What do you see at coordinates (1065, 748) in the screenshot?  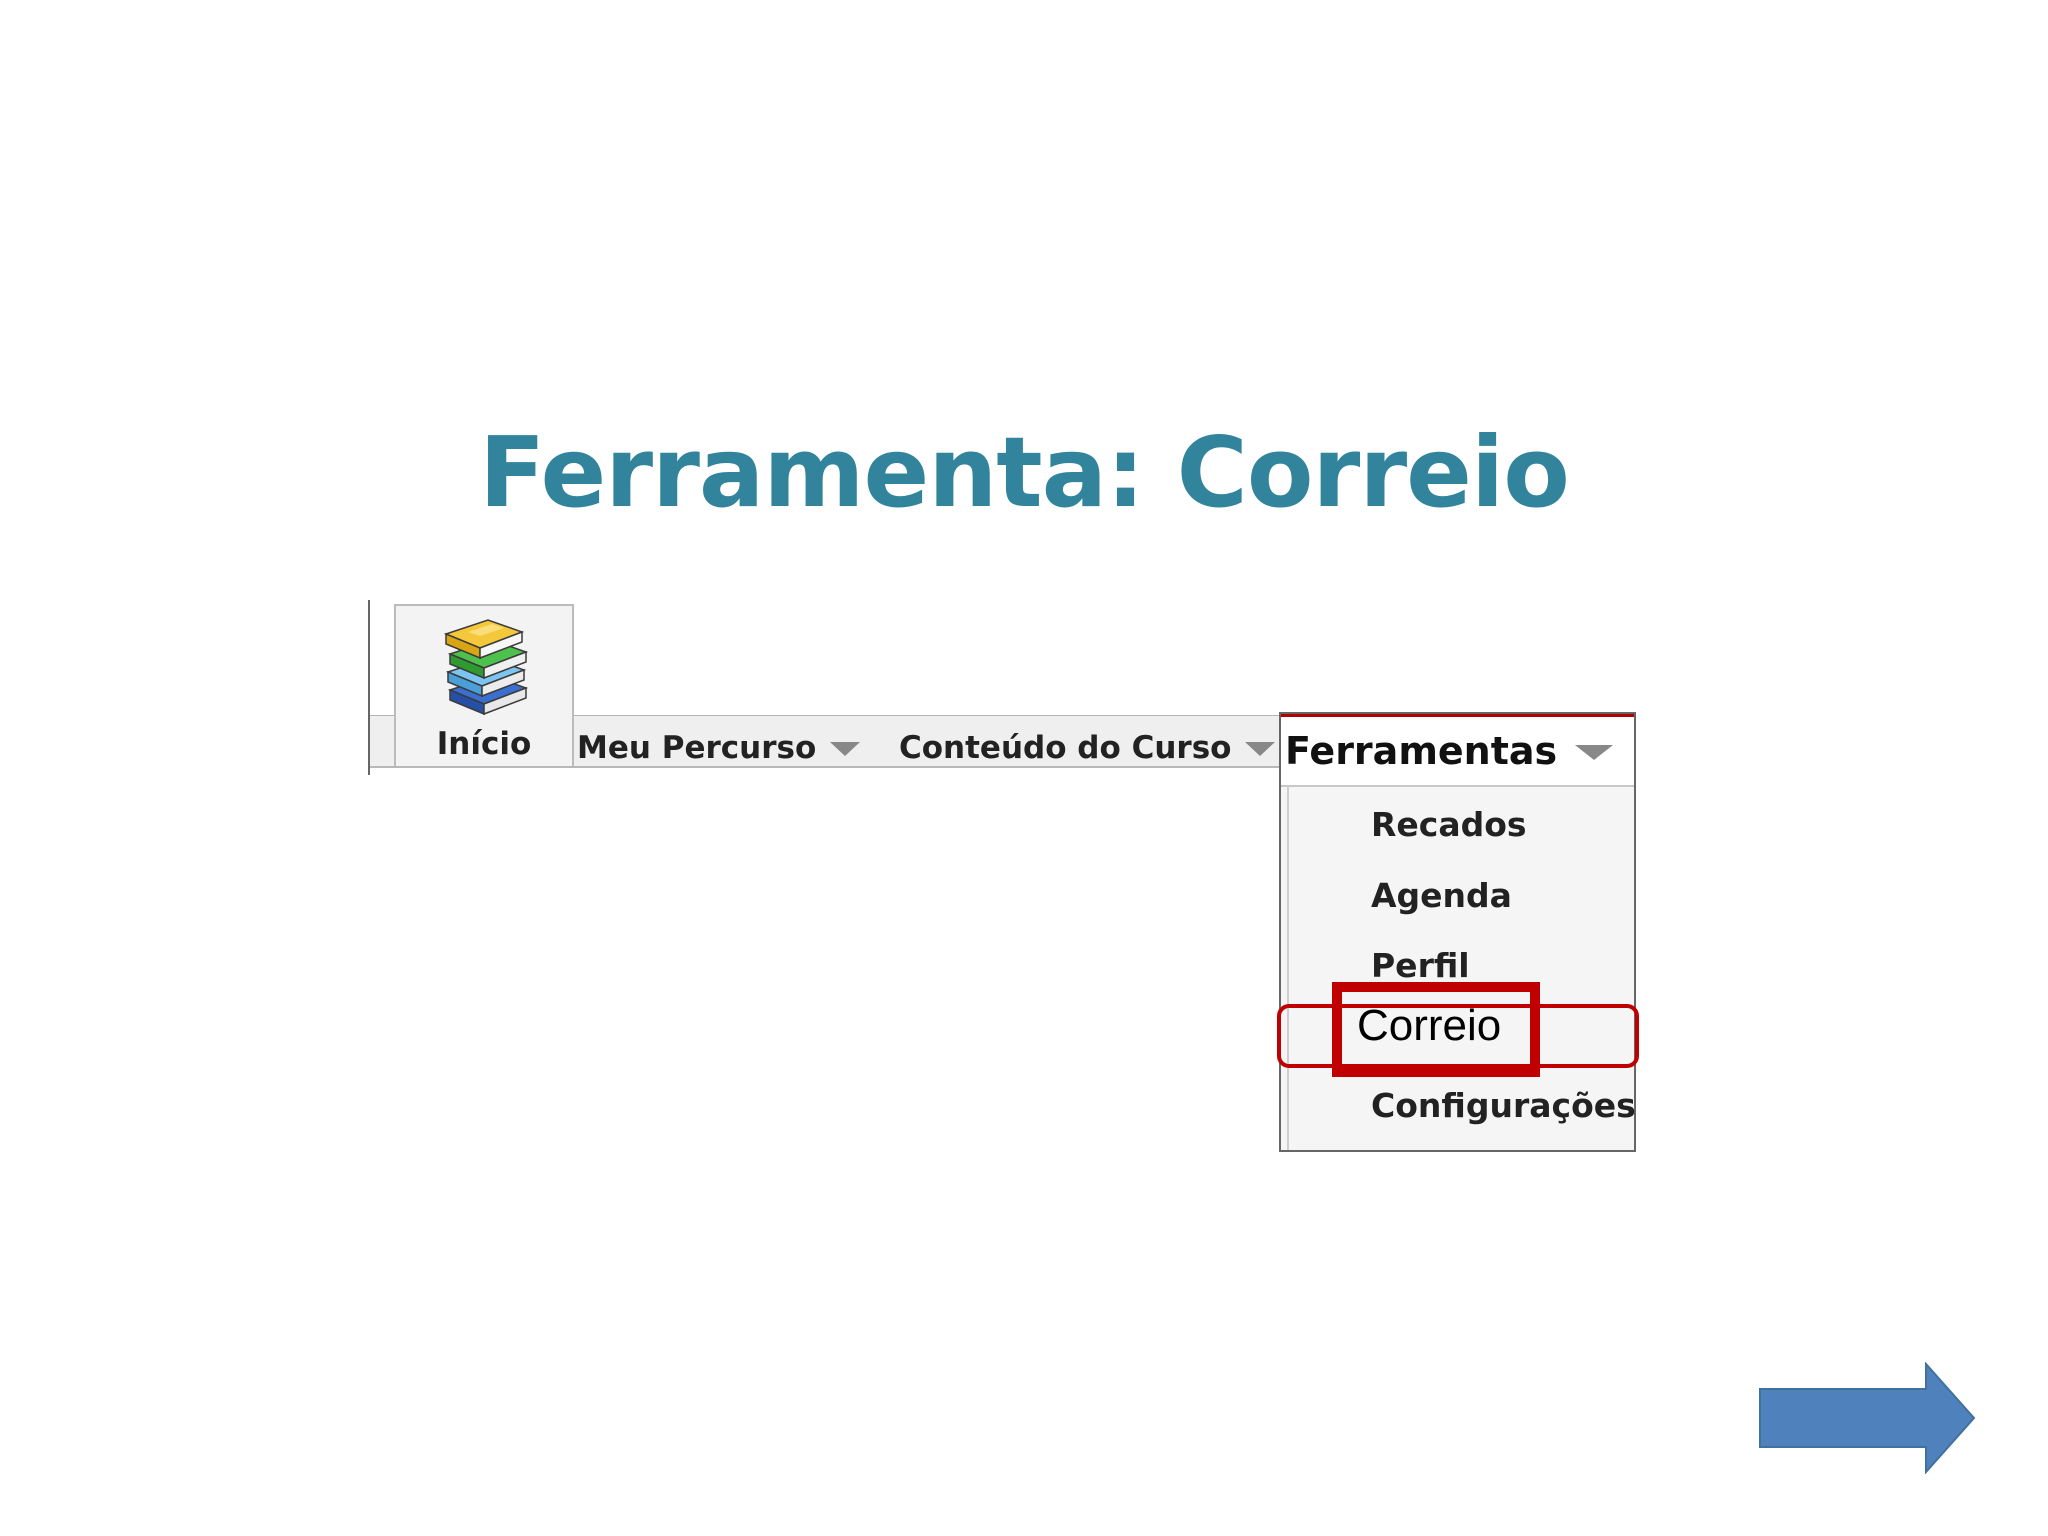 I see `nav-label-conteudo-do-curso: Conteúdo do Curso` at bounding box center [1065, 748].